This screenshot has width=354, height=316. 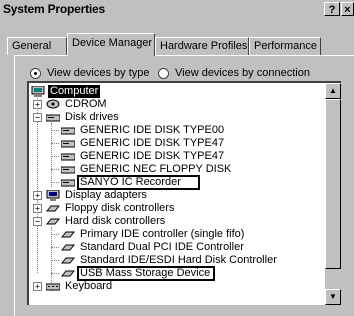 I want to click on tree-item-controller: Primary IDE controller (single fifo), so click(x=153, y=234).